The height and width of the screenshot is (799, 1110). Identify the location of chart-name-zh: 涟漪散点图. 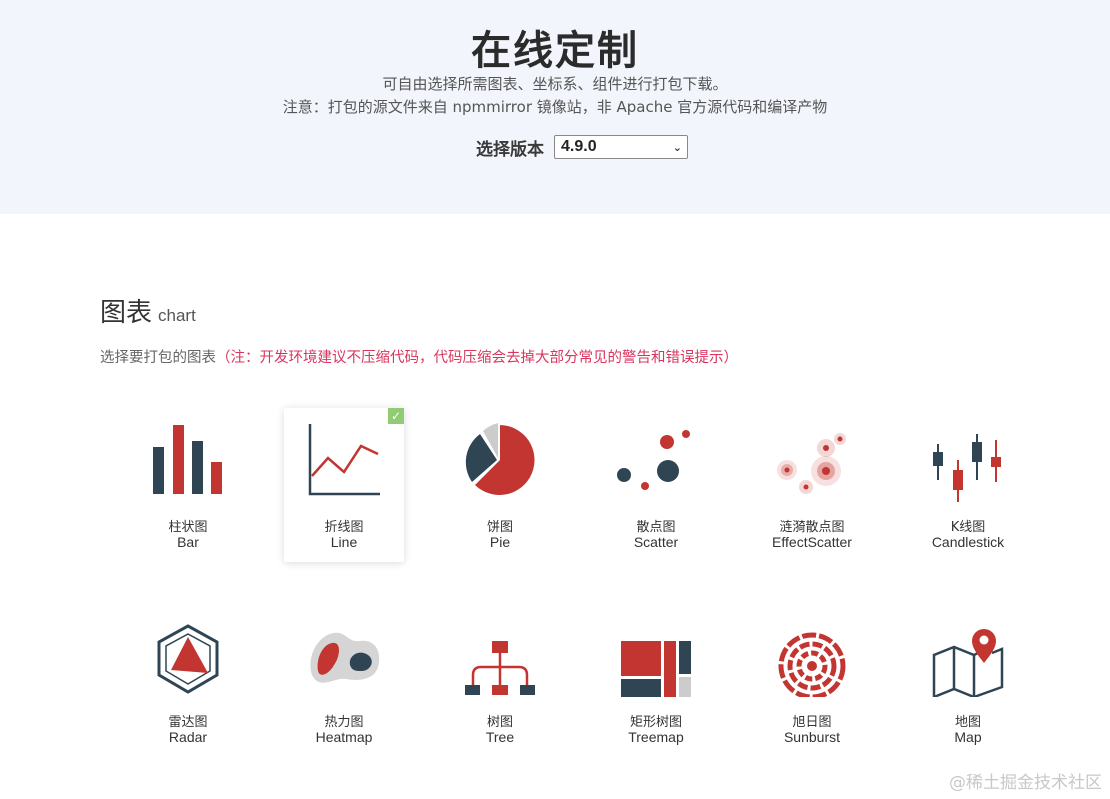
(812, 527).